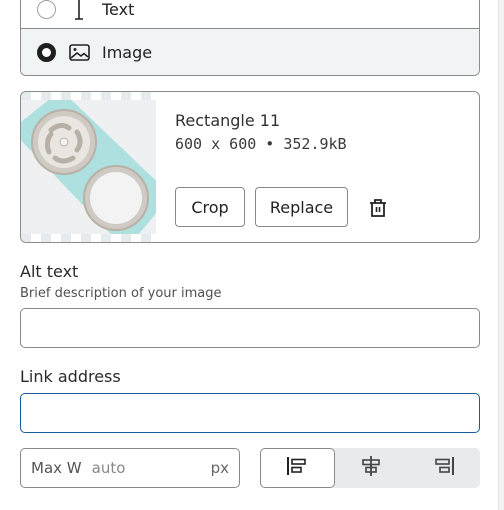 The width and height of the screenshot is (504, 510). What do you see at coordinates (261, 144) in the screenshot?
I see `image-meta: 600 x 600 • 352.9kB` at bounding box center [261, 144].